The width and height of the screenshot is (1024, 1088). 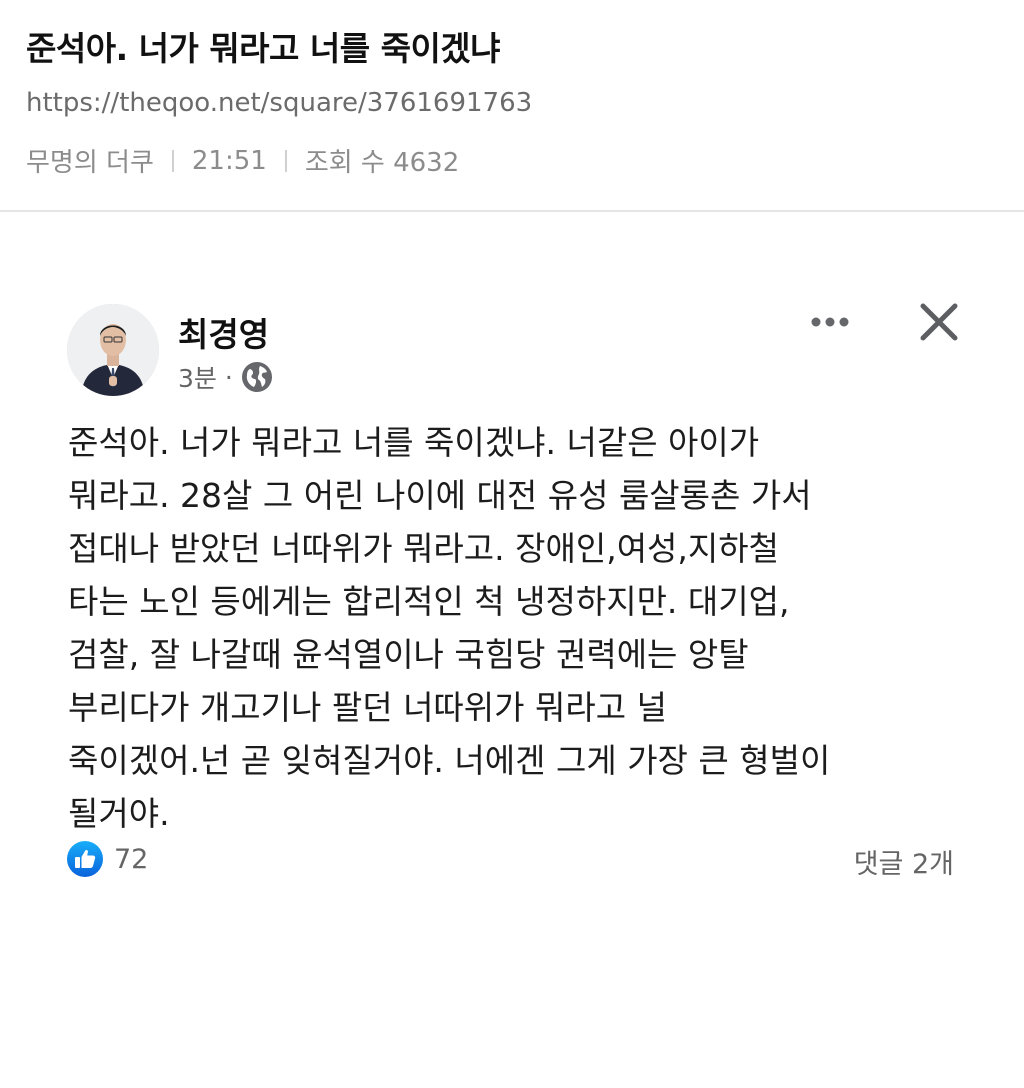 What do you see at coordinates (449, 760) in the screenshot?
I see `post-text-line: 죽이겠어.넌 곧 잊혀질거야. 너에겐 그게 가장 큰 형벌이` at bounding box center [449, 760].